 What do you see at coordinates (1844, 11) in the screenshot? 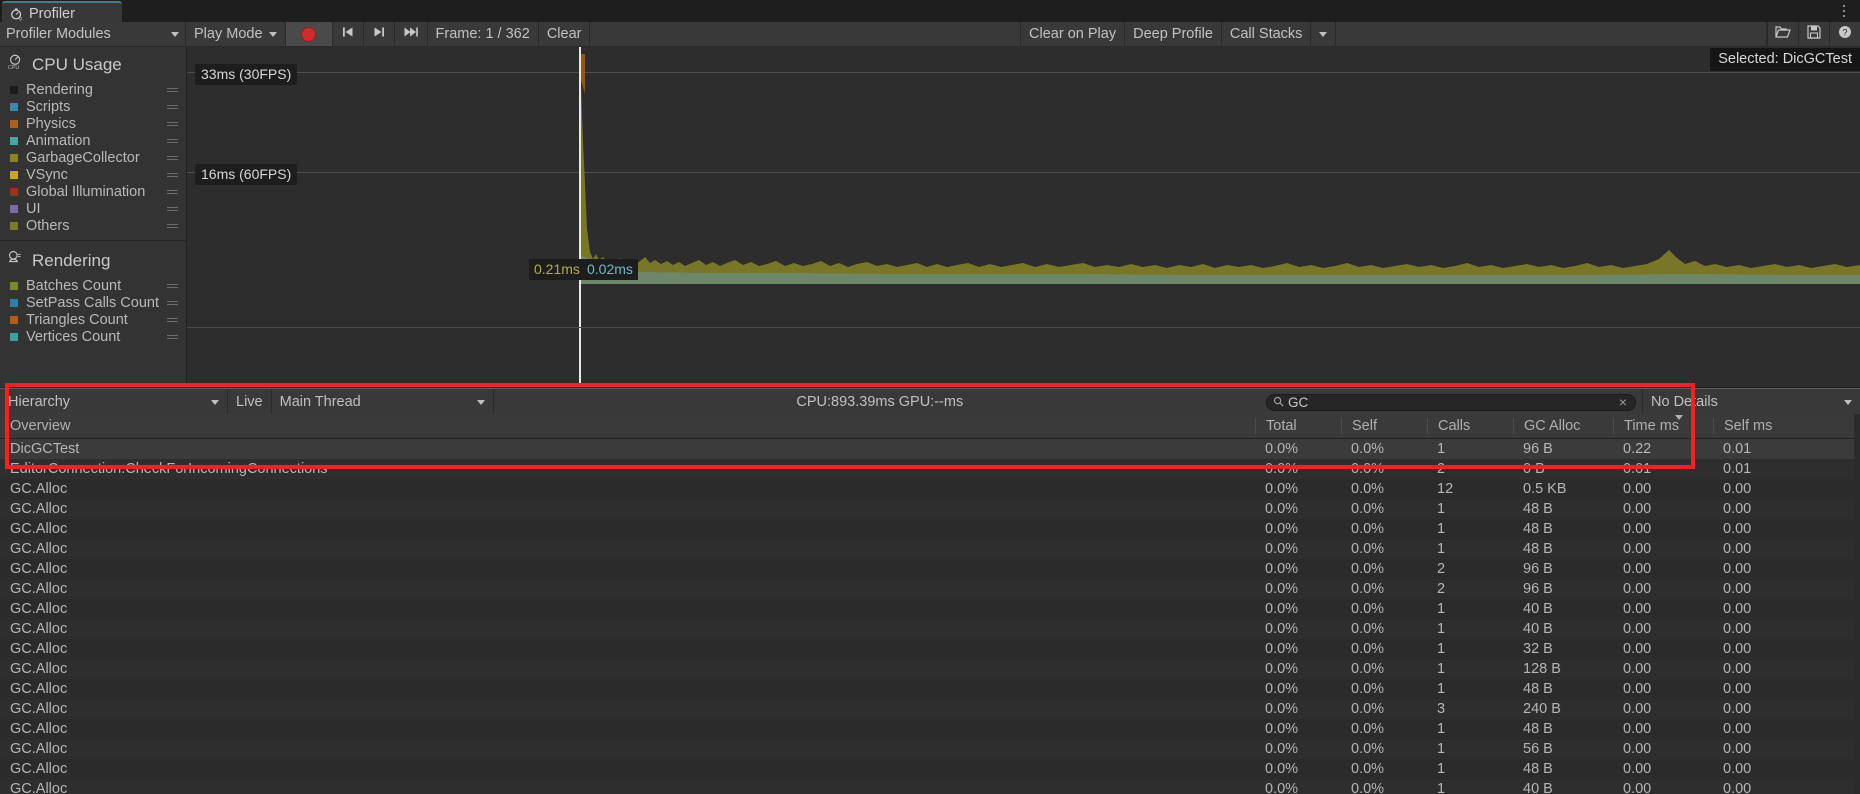
I see `kebab-menu-icon` at bounding box center [1844, 11].